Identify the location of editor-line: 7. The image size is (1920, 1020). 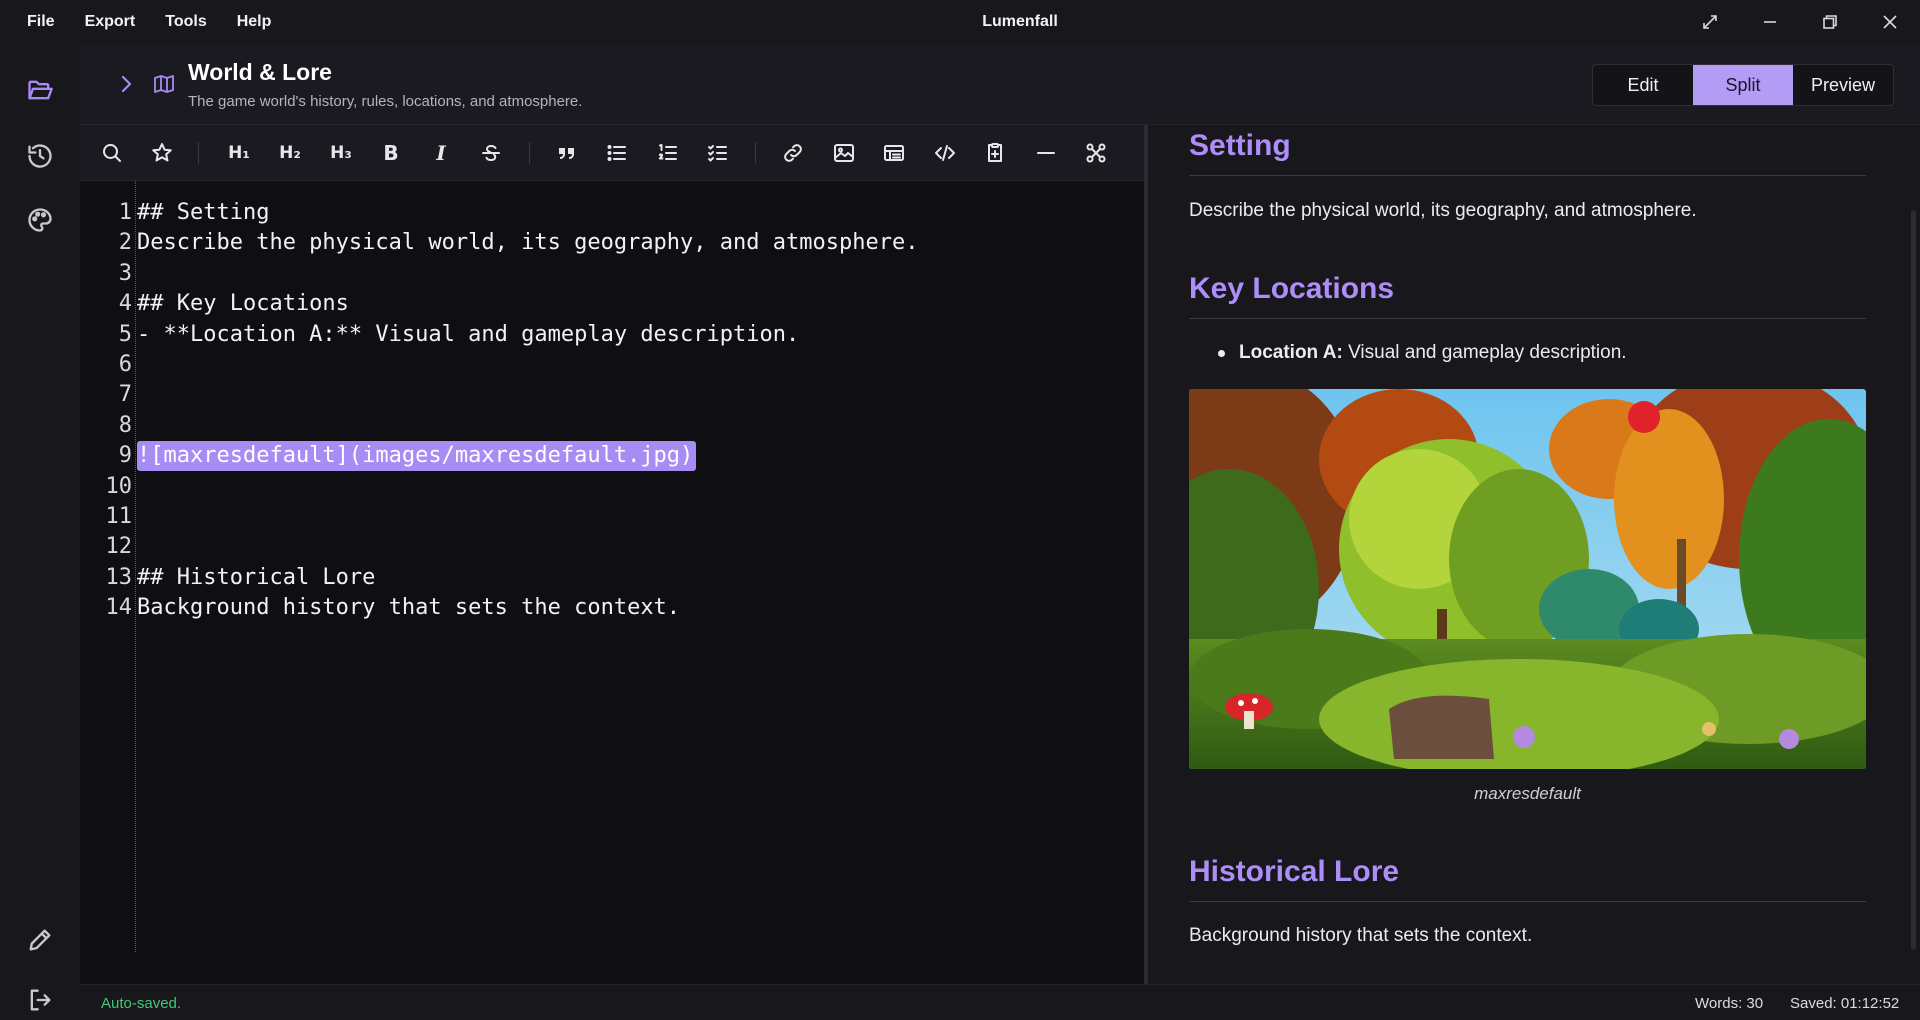
(612, 395).